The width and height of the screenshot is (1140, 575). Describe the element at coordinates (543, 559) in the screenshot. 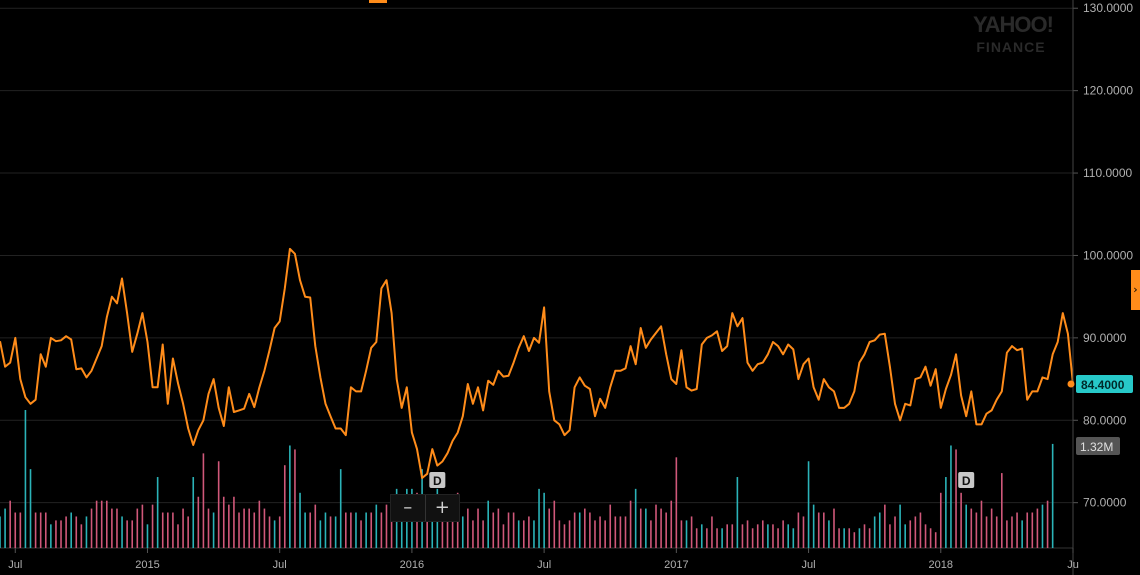

I see `x-axis: Jul 2015 Jul 2016 Jul 2017 Jul 2018 Ju` at that location.